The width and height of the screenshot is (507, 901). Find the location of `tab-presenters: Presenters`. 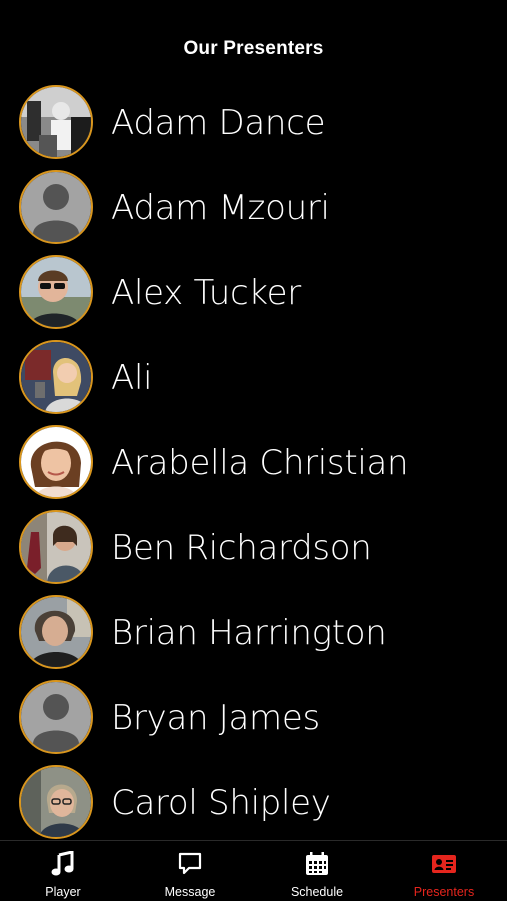

tab-presenters: Presenters is located at coordinates (444, 871).